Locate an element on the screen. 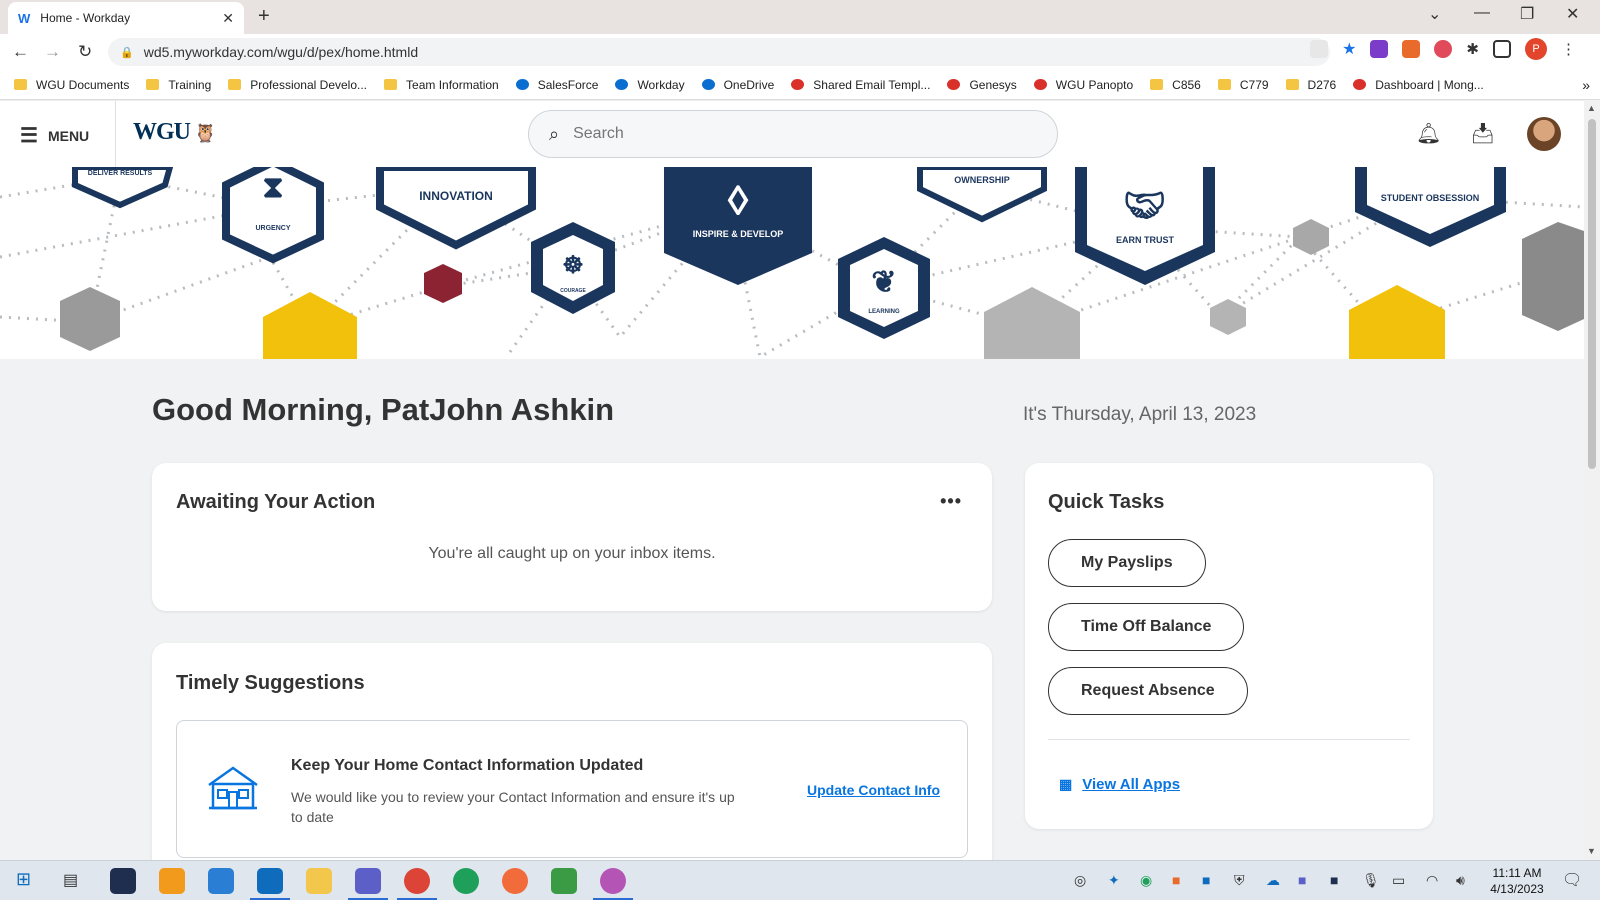  more-bookmarks-icon: » is located at coordinates (1586, 85).